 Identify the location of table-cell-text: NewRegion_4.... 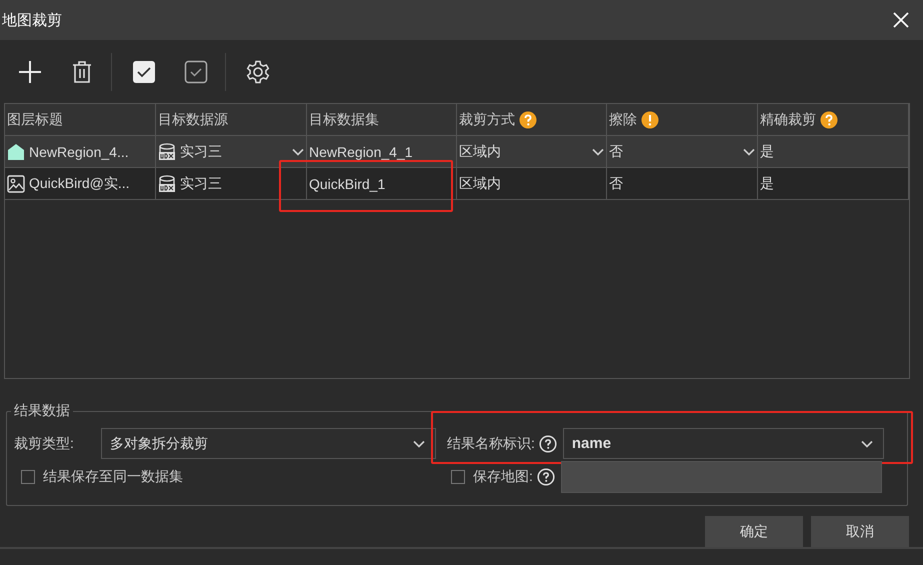
(79, 152).